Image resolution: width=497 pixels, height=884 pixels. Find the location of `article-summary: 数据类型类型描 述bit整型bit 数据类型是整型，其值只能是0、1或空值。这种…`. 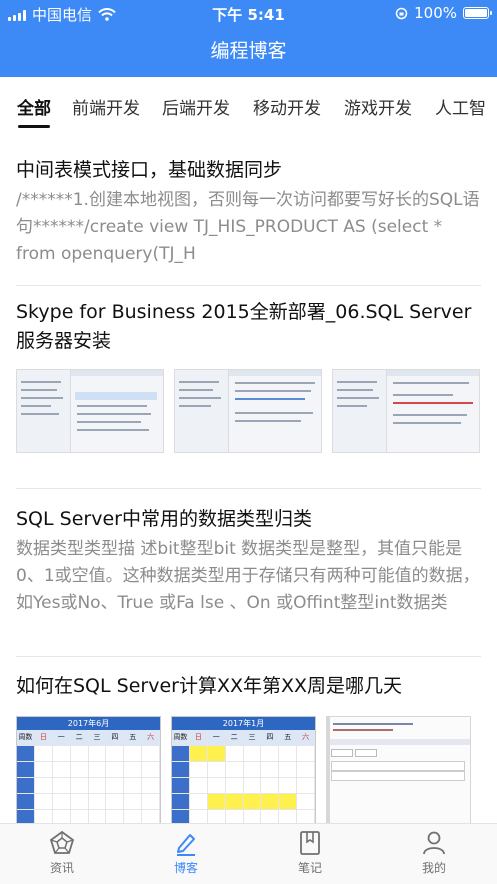

article-summary: 数据类型类型描 述bit整型bit 数据类型是整型，其值只能是0、1或空值。这种… is located at coordinates (248, 576).